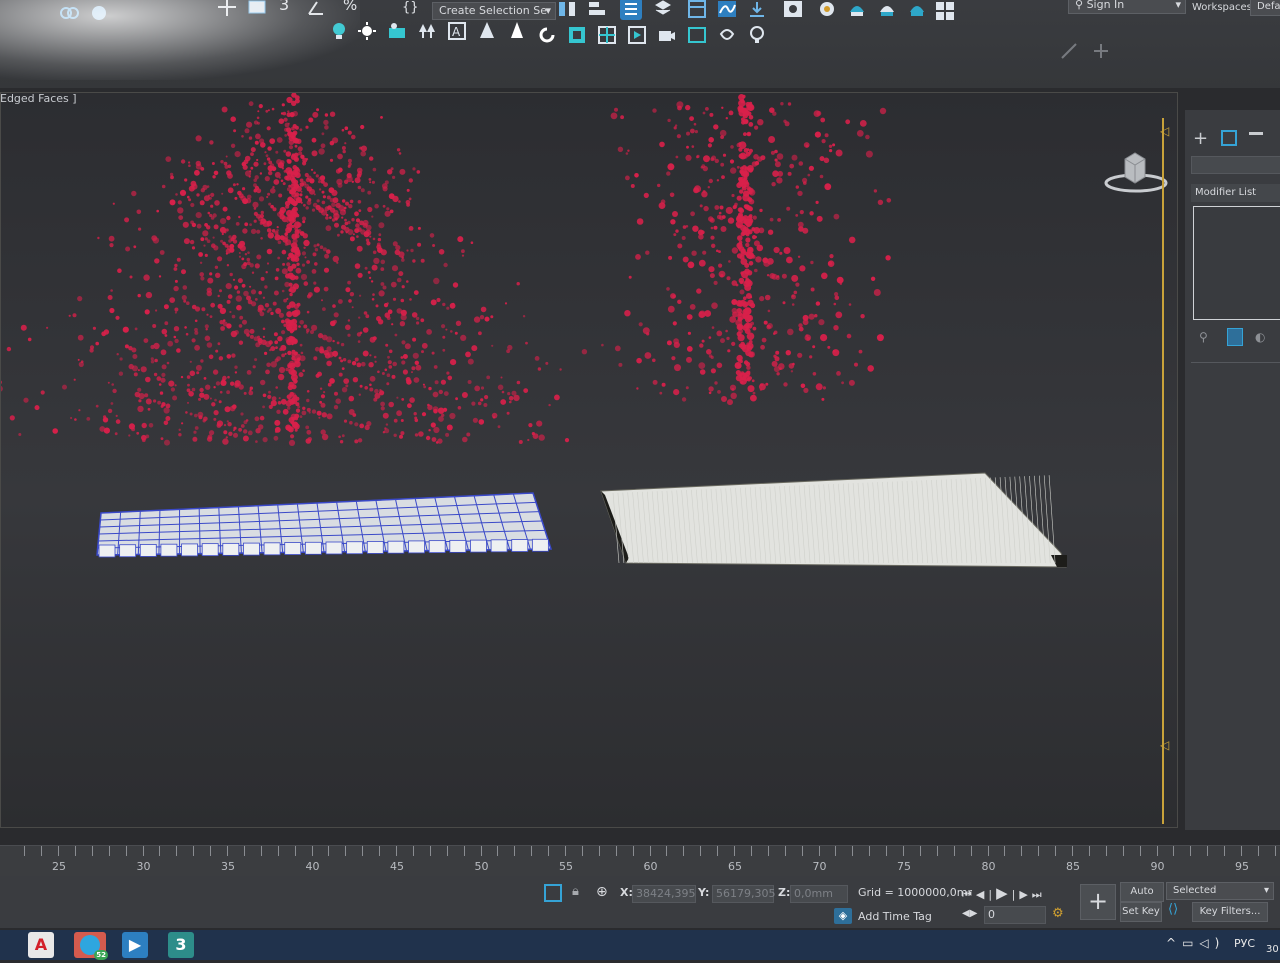  I want to click on network-icon: ▭, so click(1190, 943).